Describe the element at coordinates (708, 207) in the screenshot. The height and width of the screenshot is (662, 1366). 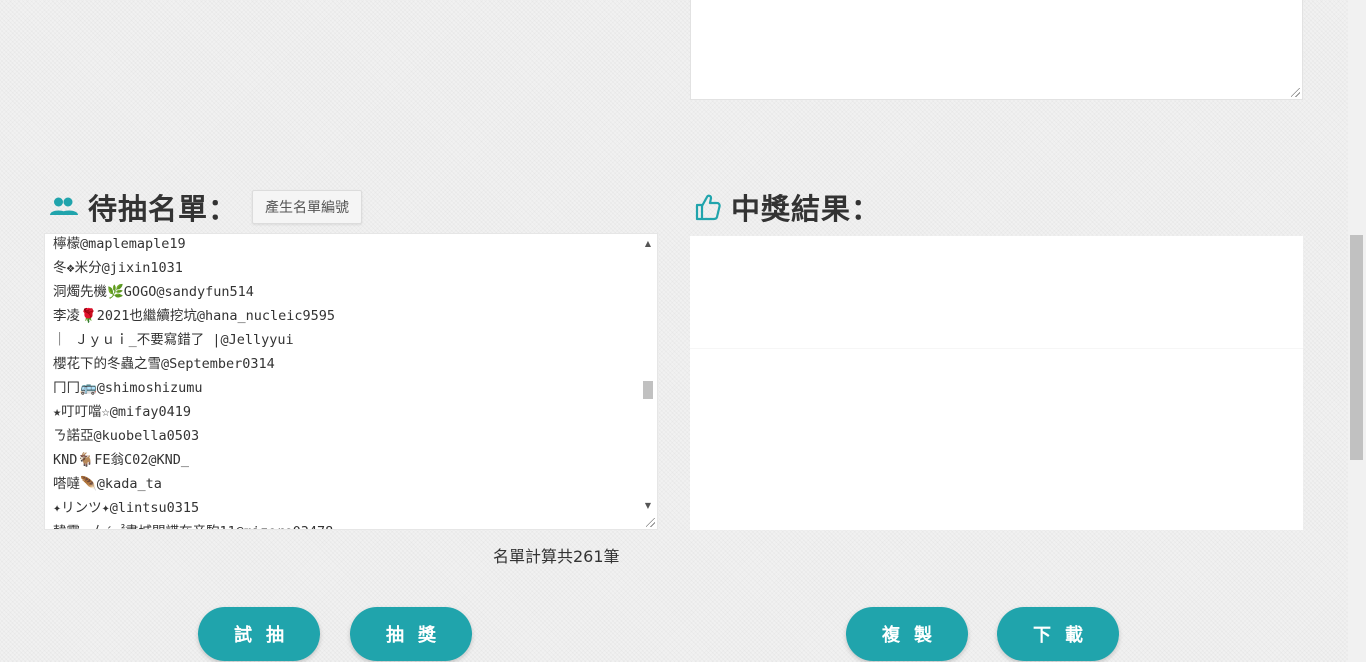
I see `thumbs-up-icon` at that location.